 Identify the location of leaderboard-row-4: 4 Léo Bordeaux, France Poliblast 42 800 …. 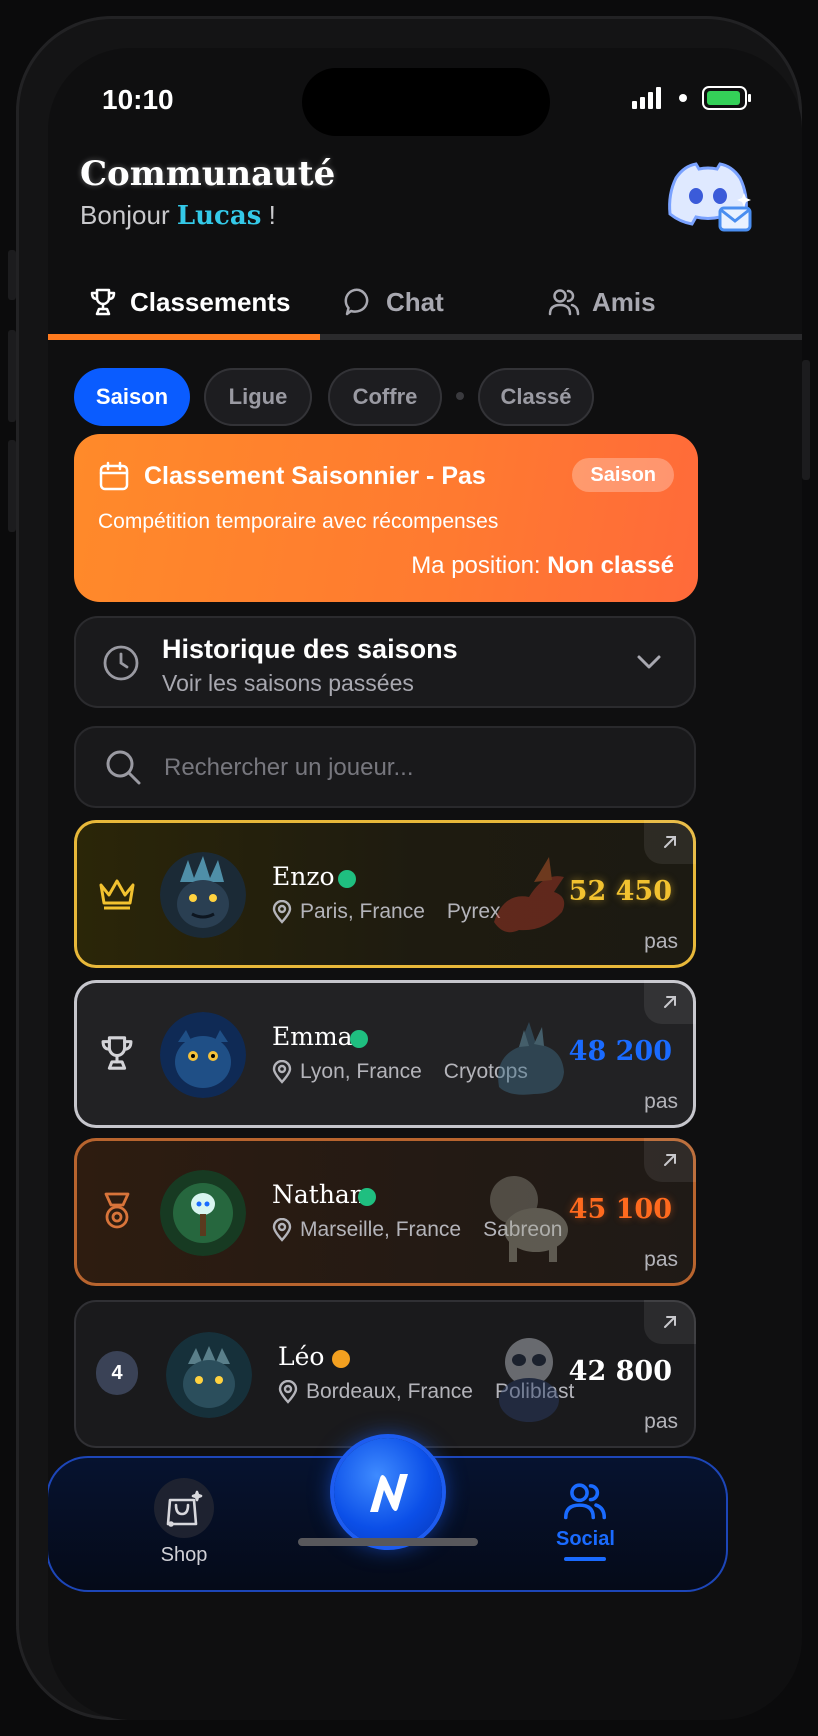
(385, 1374).